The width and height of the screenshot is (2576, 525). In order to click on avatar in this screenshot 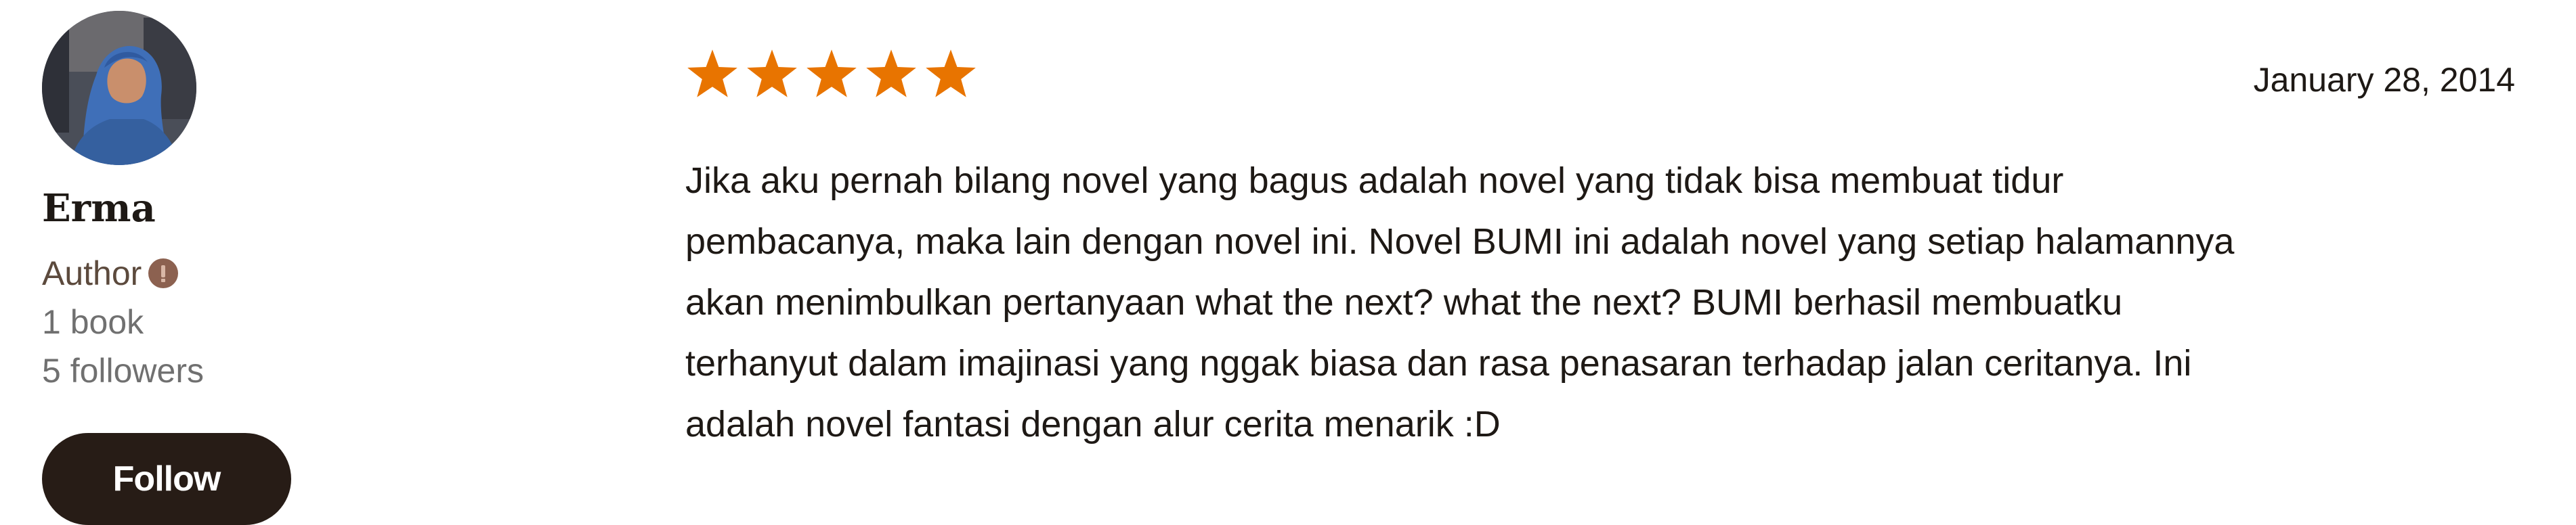, I will do `click(119, 88)`.